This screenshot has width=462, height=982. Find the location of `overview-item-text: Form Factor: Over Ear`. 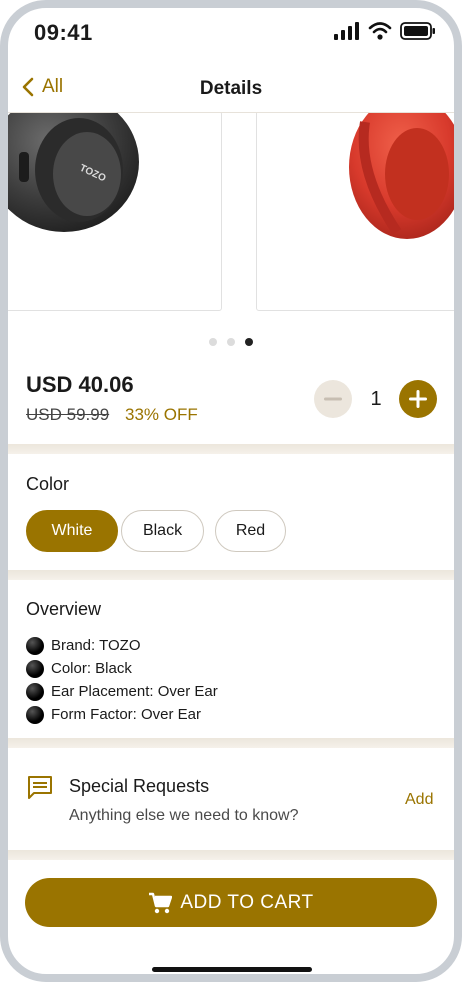

overview-item-text: Form Factor: Over Ear is located at coordinates (126, 714).